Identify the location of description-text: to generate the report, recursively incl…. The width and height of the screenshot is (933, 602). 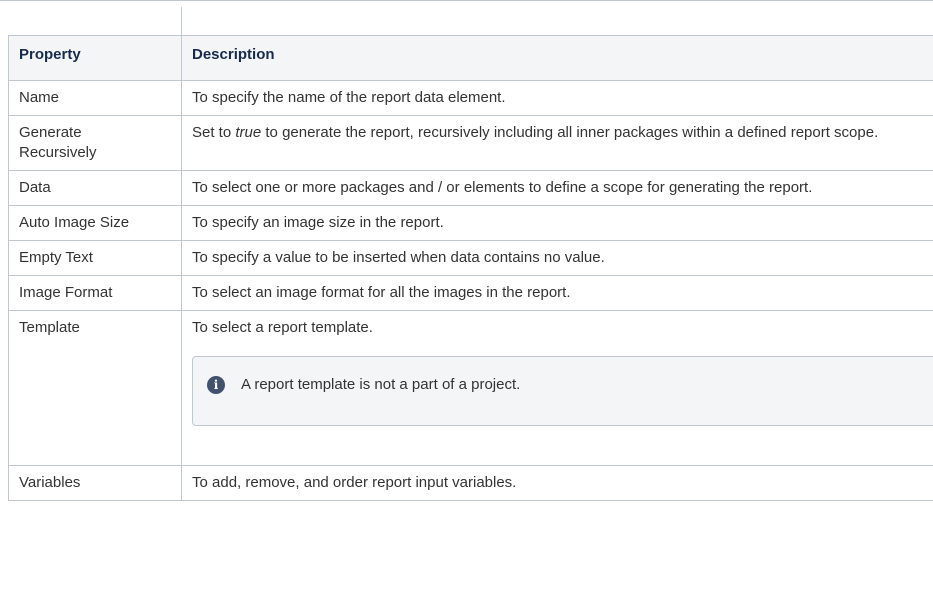
(570, 132).